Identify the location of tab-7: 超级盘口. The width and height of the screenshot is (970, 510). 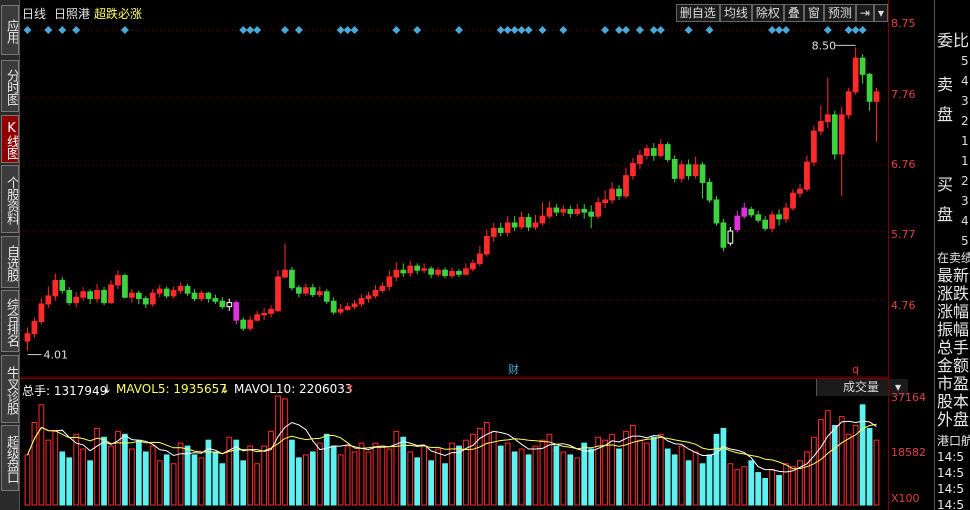
(10, 458).